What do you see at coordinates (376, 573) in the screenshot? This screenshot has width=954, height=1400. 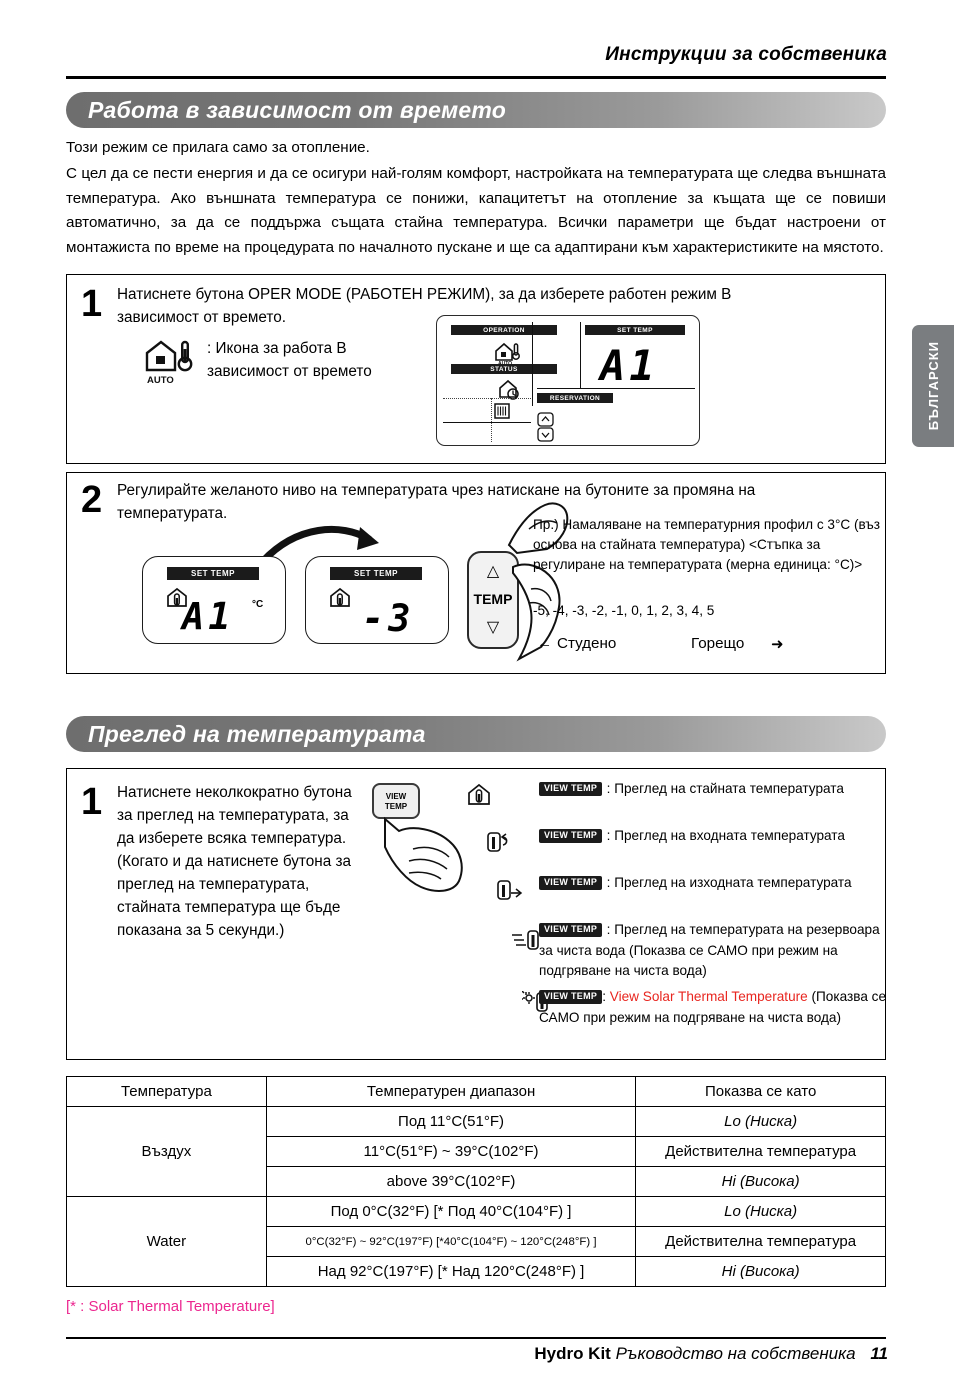 I see `lcd-after-tag: SET TEMP` at bounding box center [376, 573].